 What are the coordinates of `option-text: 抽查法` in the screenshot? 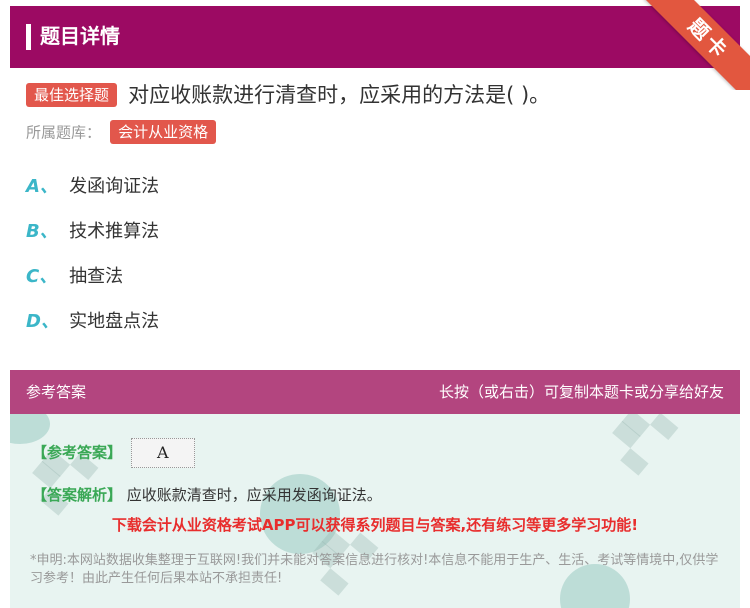 It's located at (96, 276).